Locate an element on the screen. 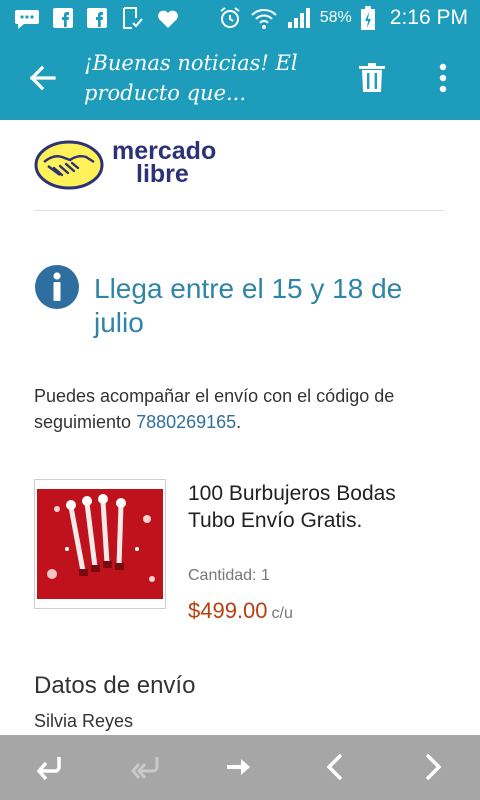 The width and height of the screenshot is (480, 800). price-value: $499.00 is located at coordinates (228, 610).